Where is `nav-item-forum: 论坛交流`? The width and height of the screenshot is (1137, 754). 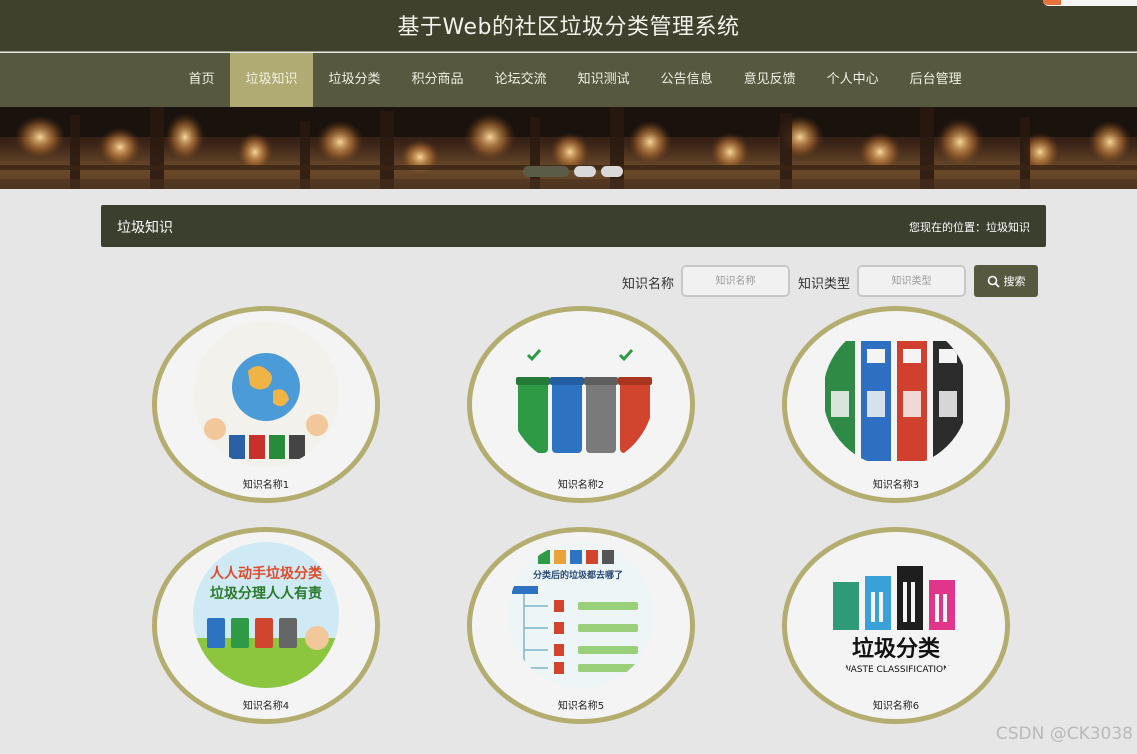 nav-item-forum: 论坛交流 is located at coordinates (520, 80).